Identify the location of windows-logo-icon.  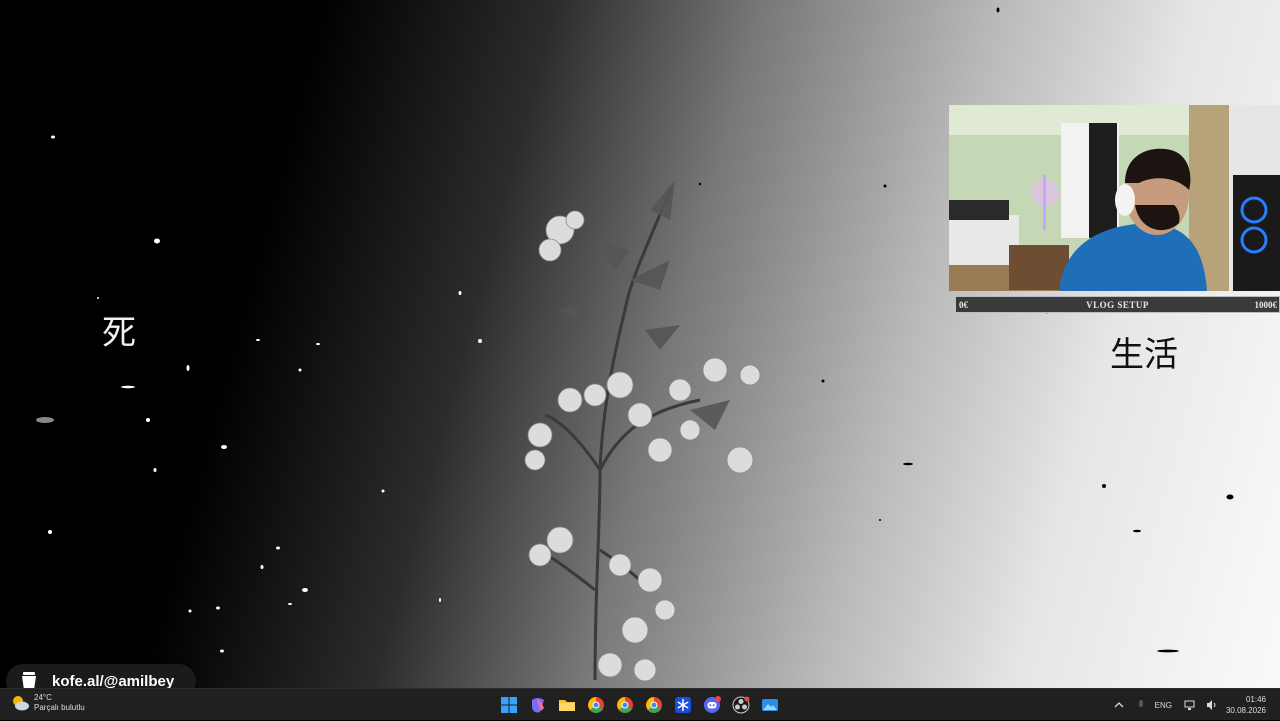
(509, 705).